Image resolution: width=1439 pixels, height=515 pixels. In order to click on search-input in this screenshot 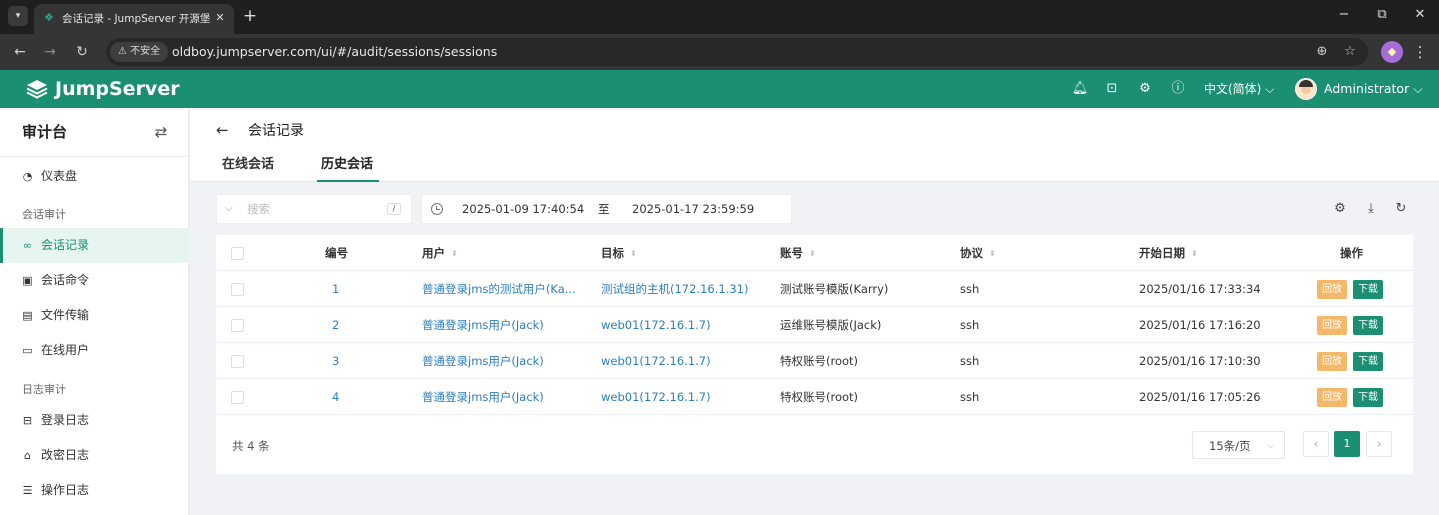, I will do `click(312, 209)`.